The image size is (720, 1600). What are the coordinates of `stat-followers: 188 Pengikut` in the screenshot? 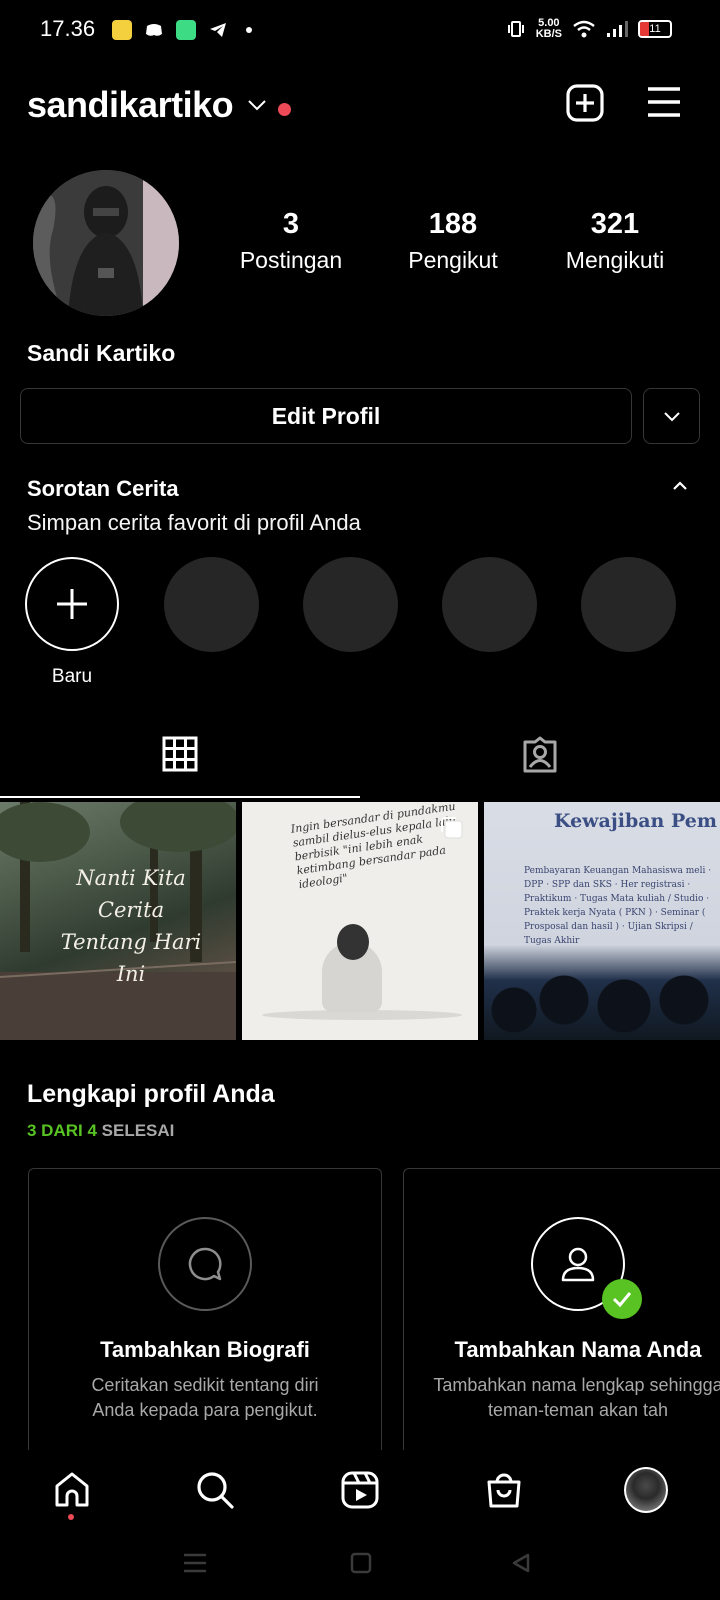 It's located at (453, 241).